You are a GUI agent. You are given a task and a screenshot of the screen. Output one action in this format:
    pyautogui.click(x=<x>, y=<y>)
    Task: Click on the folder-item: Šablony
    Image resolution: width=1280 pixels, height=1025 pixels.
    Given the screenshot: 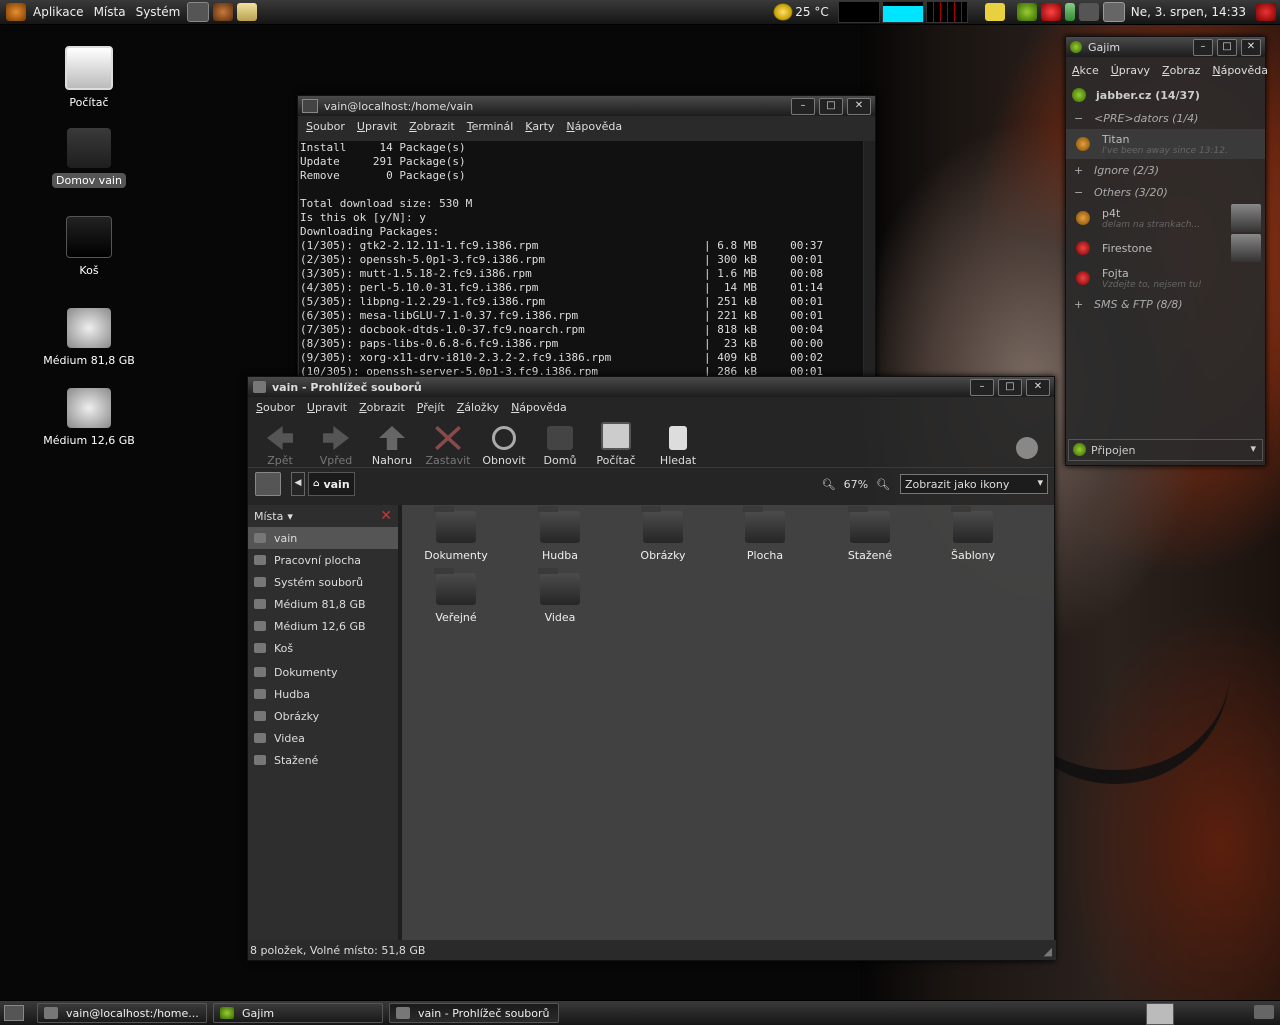 What is the action you would take?
    pyautogui.click(x=973, y=534)
    